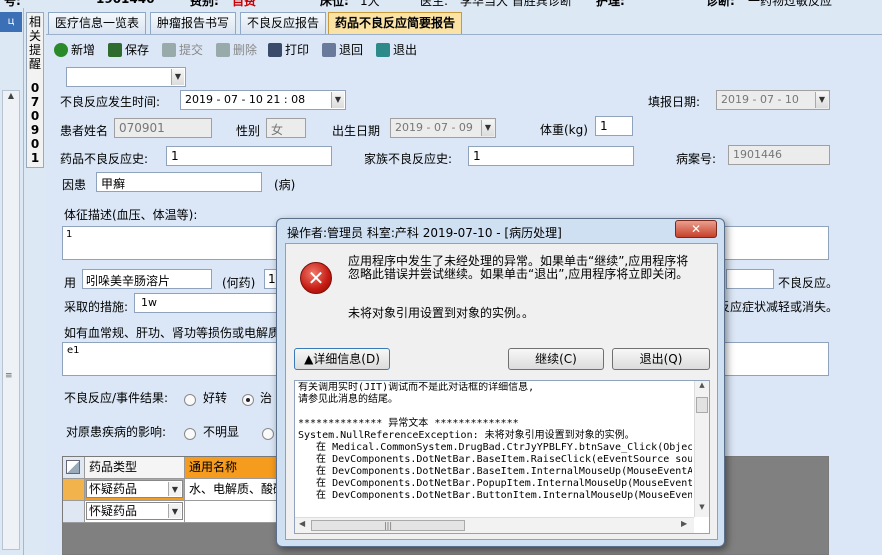 This screenshot has width=882, height=555. I want to click on result-radio-cured, so click(248, 400).